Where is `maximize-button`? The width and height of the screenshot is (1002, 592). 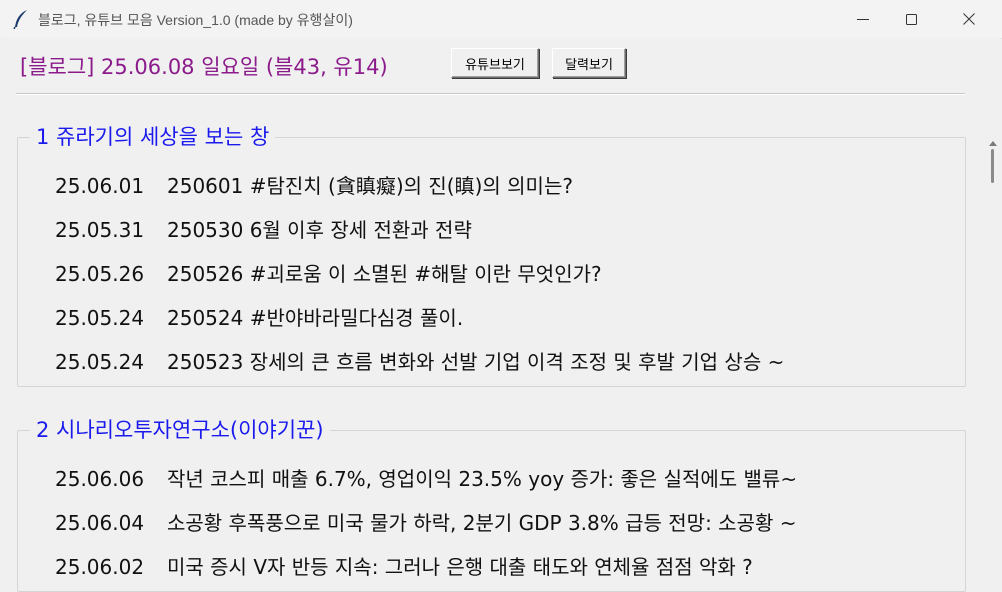 maximize-button is located at coordinates (911, 19).